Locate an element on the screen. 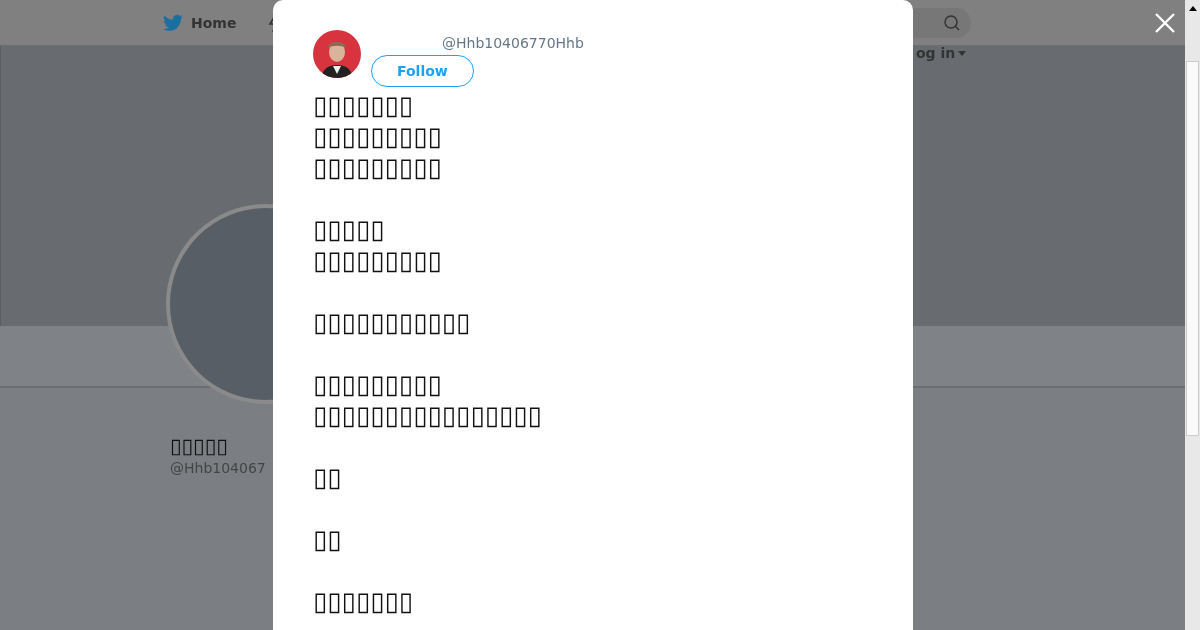 Image resolution: width=1200 pixels, height=630 pixels. bird-icon is located at coordinates (173, 22).